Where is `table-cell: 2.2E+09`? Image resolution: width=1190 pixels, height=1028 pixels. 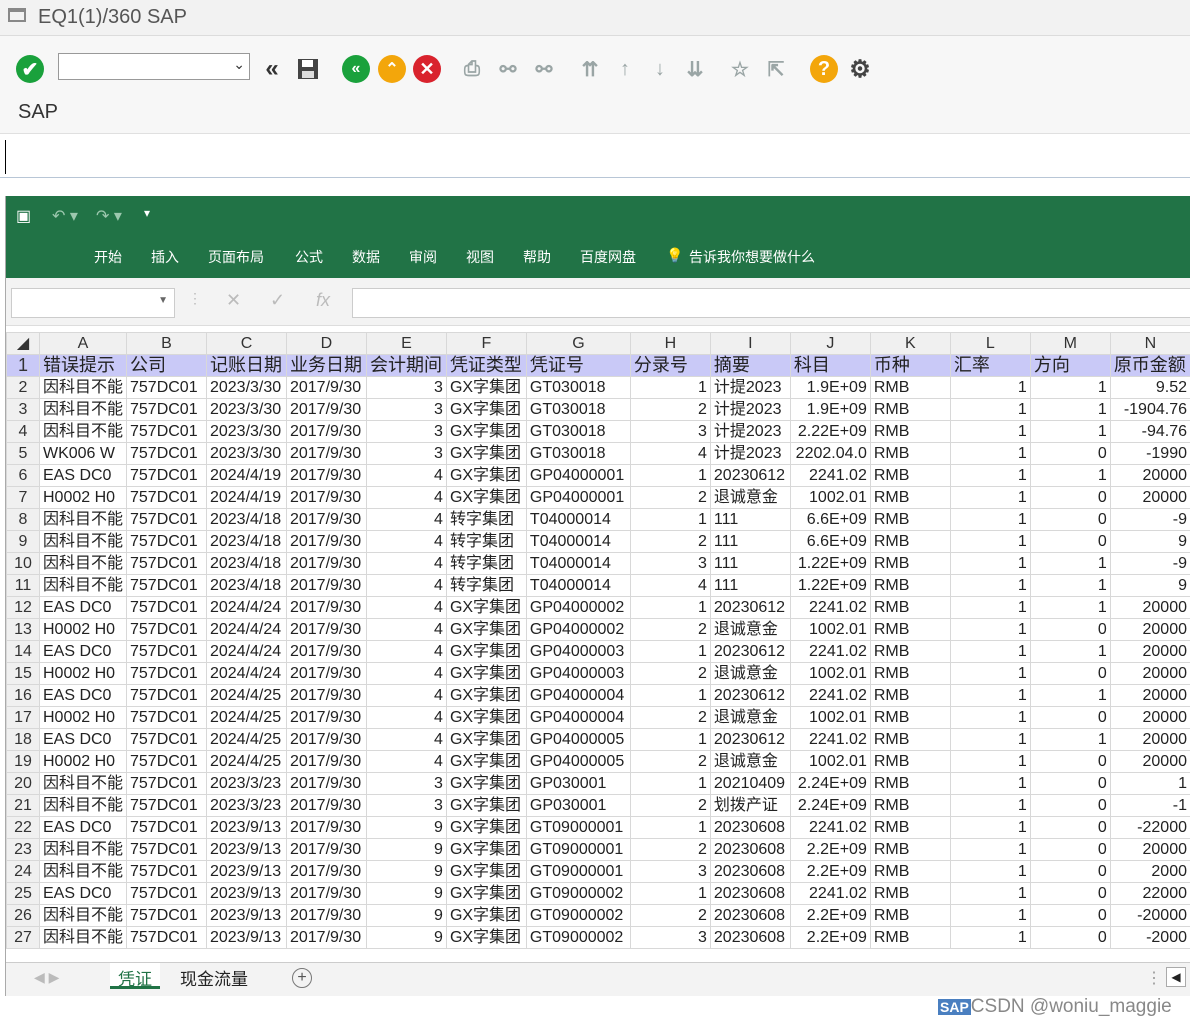
table-cell: 2.2E+09 is located at coordinates (830, 871).